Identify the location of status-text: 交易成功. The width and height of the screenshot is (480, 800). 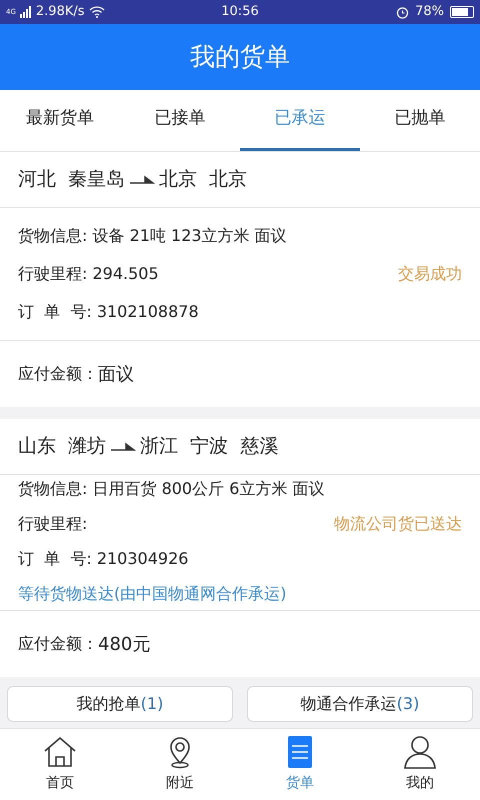
(430, 274).